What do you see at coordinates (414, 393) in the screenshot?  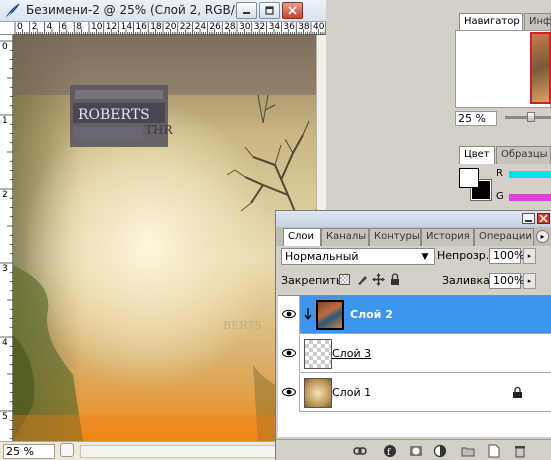 I see `layer-row: Слой 1` at bounding box center [414, 393].